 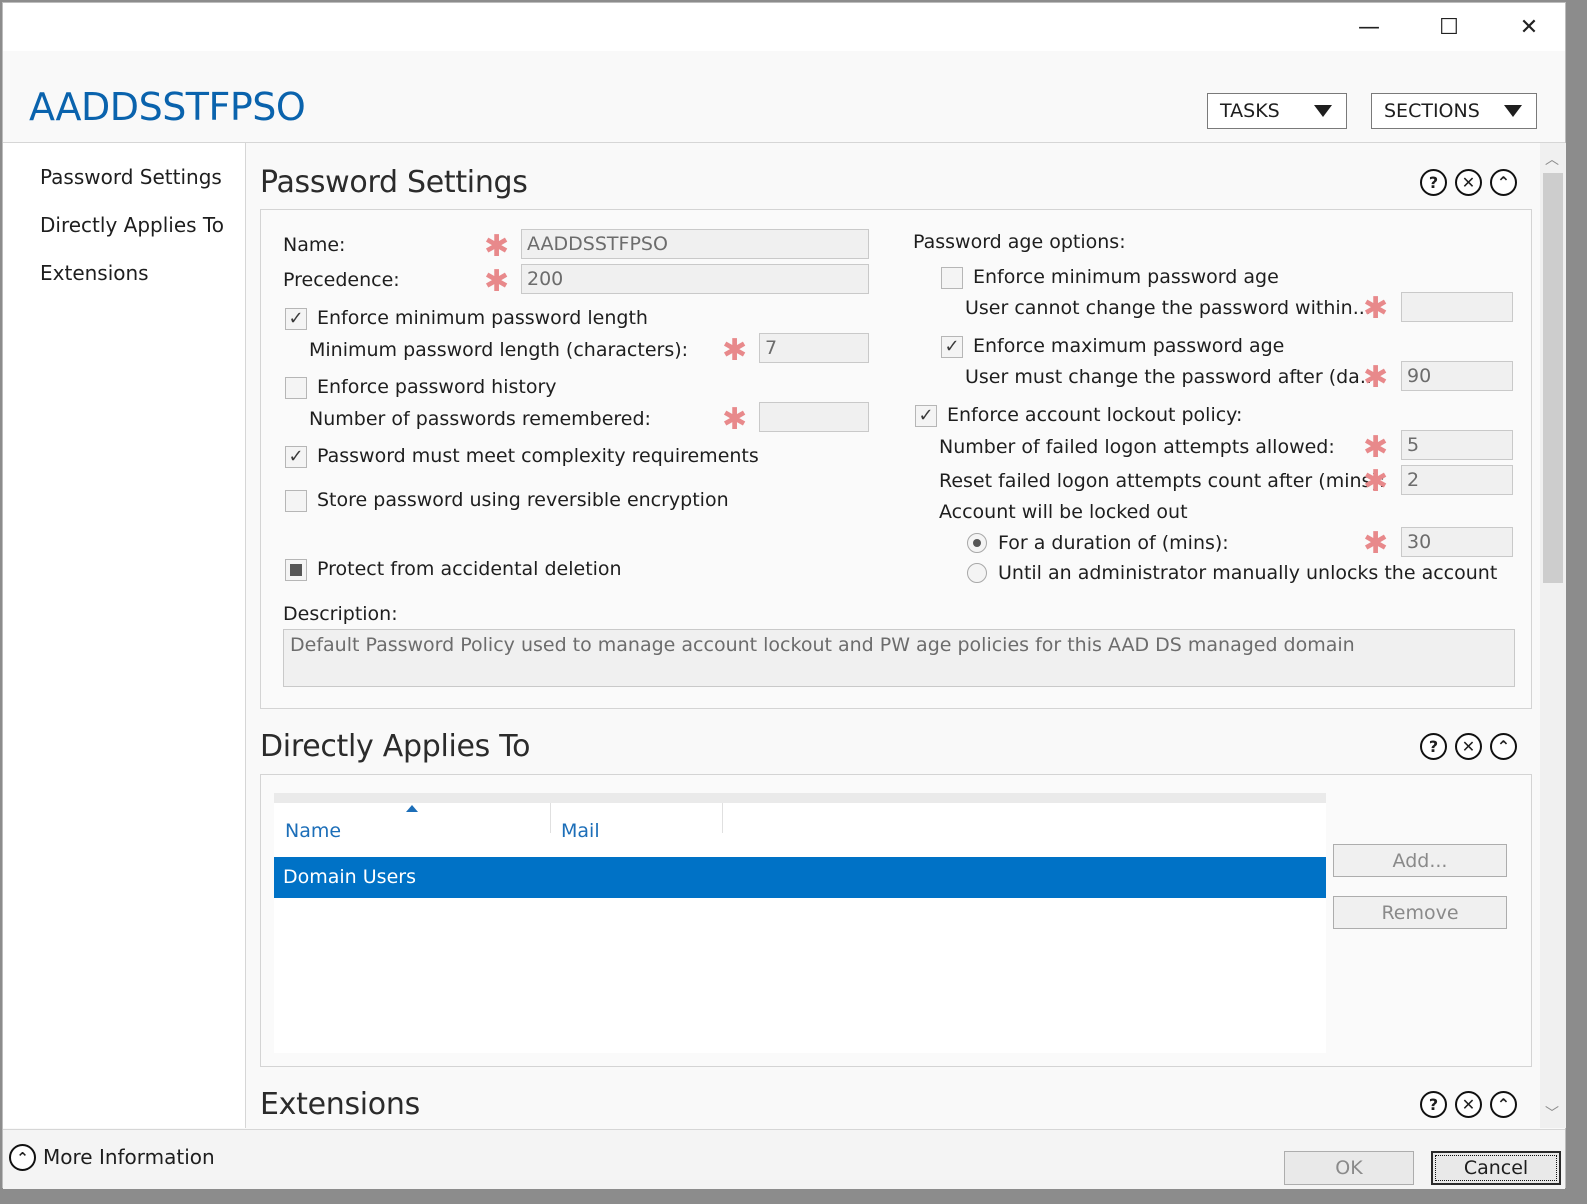 I want to click on maximize-button: ☐, so click(x=1449, y=27).